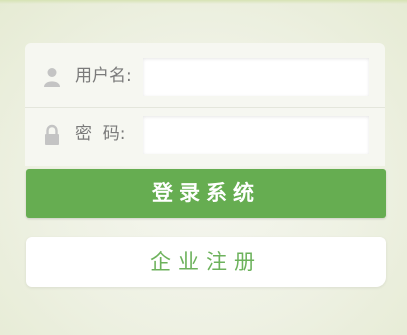 The width and height of the screenshot is (407, 335). I want to click on register-button: 企业注册, so click(206, 262).